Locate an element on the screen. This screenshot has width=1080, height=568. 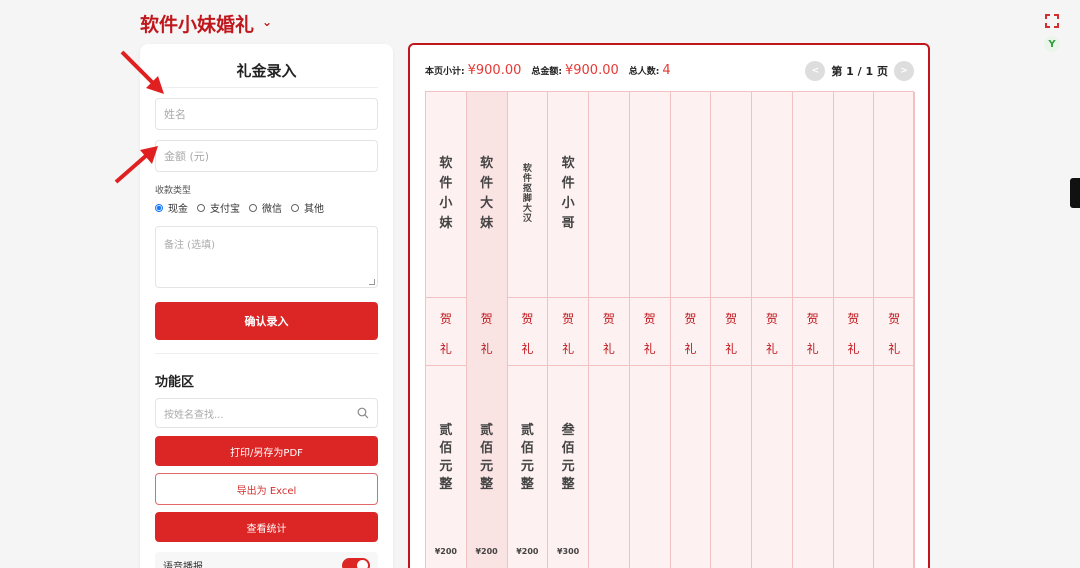
entry-panel-title: 礼金录入 is located at coordinates (266, 71).